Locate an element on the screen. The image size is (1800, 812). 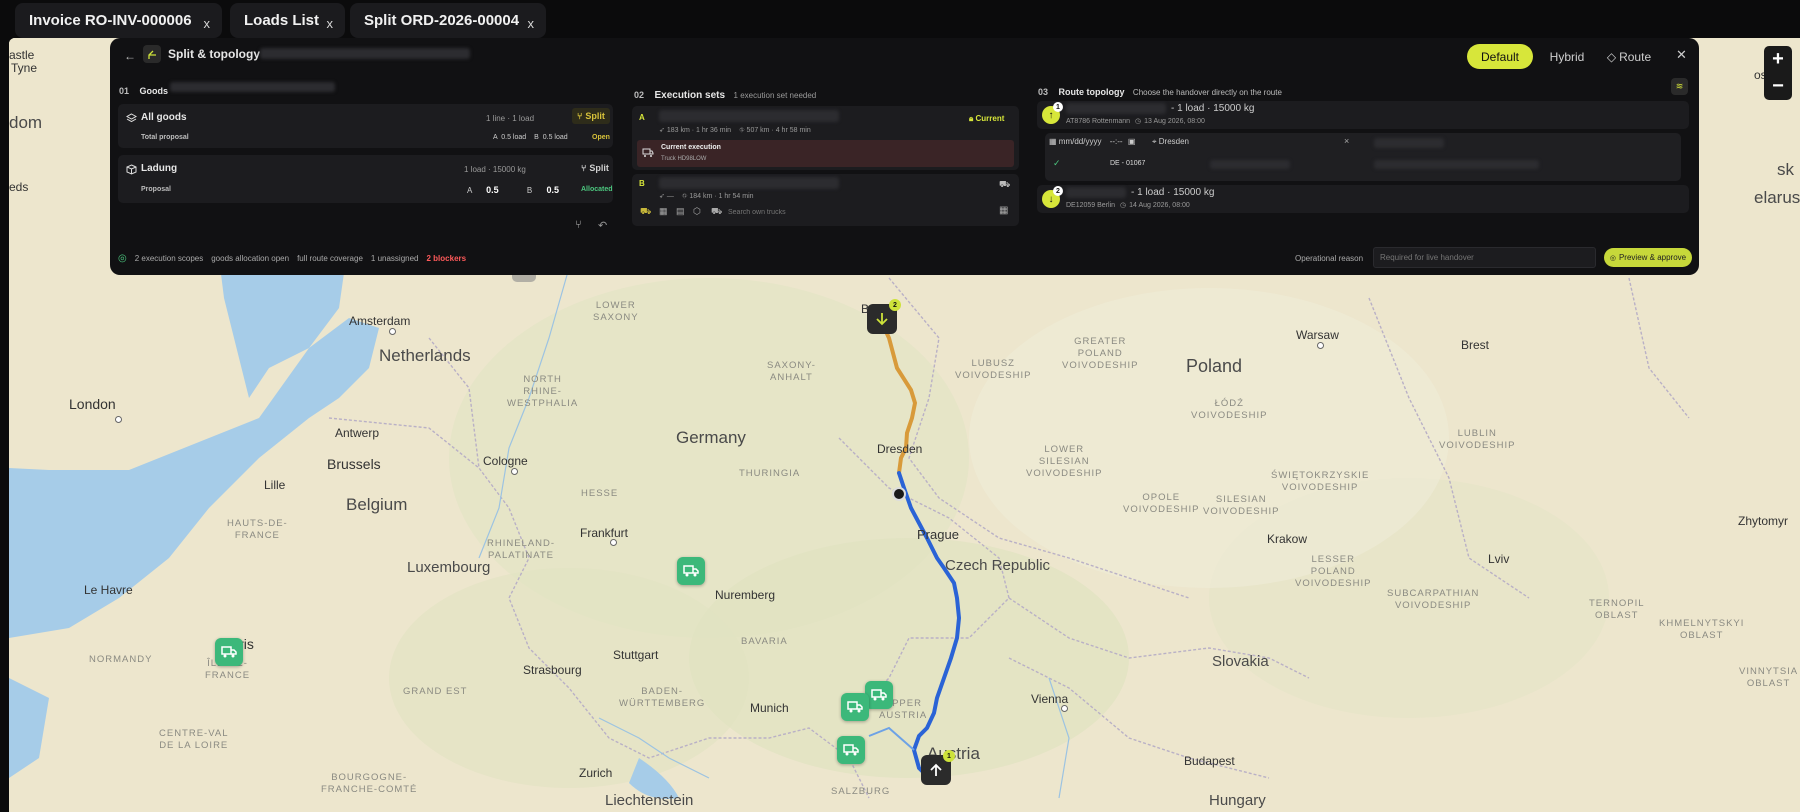
map-label: CENTRE-VAL DE LA LOIRE is located at coordinates (194, 739).